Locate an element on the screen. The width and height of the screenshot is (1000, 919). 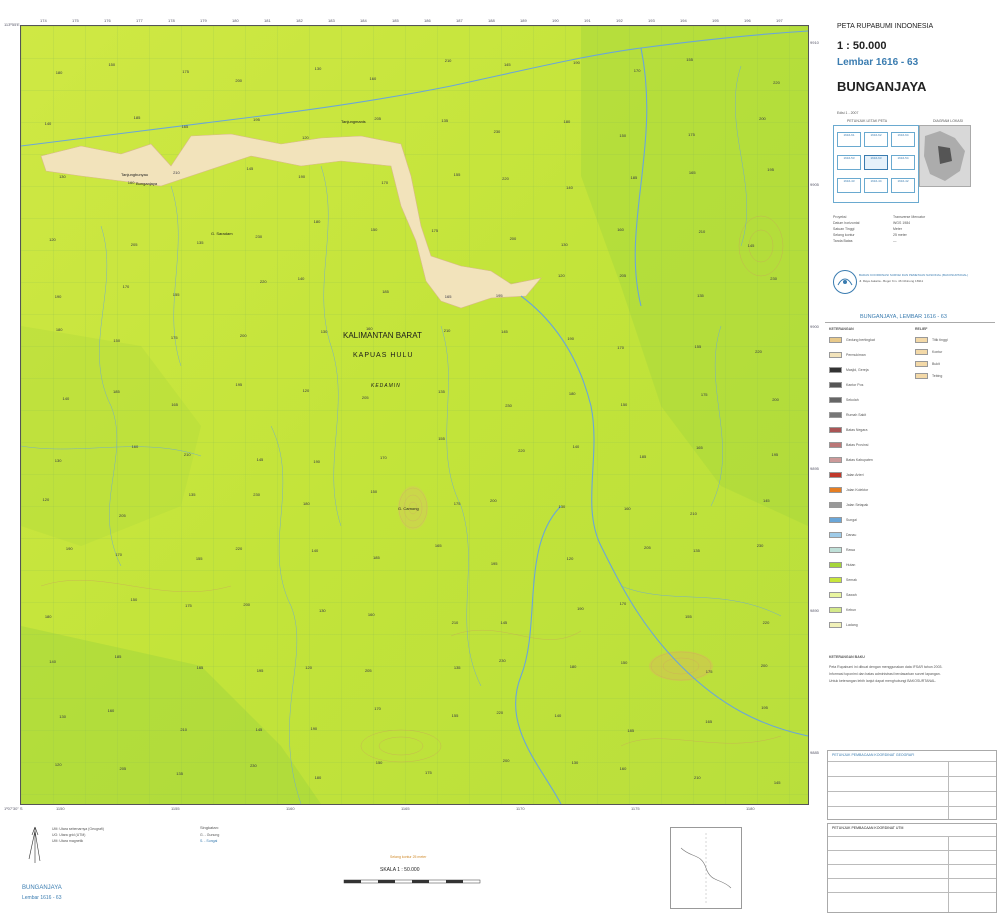
legend-label: Rawa is located at coordinates (850, 550).